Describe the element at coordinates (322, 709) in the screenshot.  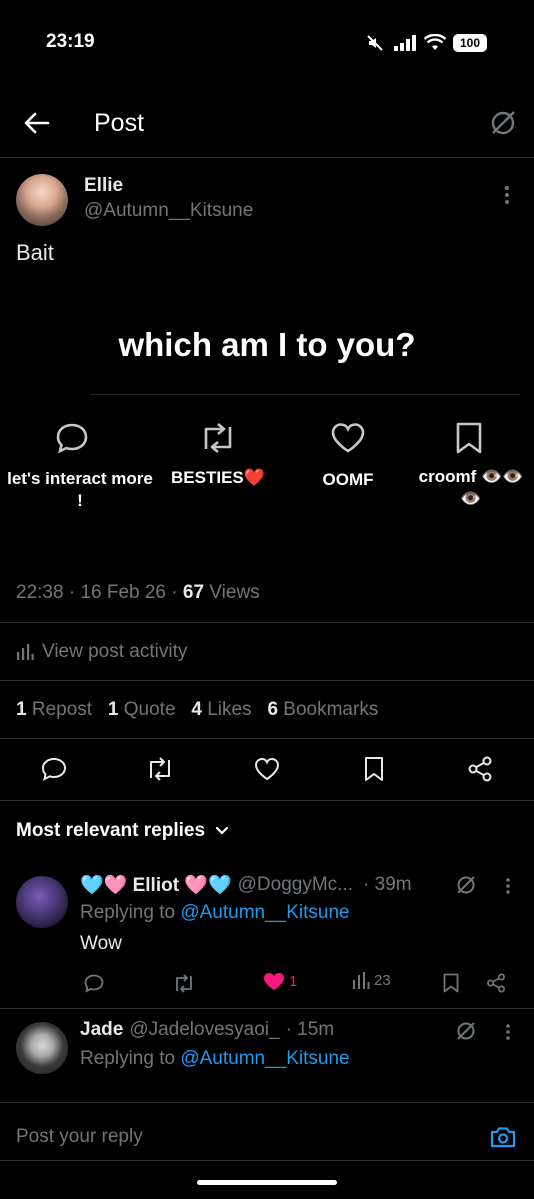
I see `bookmarks-stat: 6 Bookmarks` at that location.